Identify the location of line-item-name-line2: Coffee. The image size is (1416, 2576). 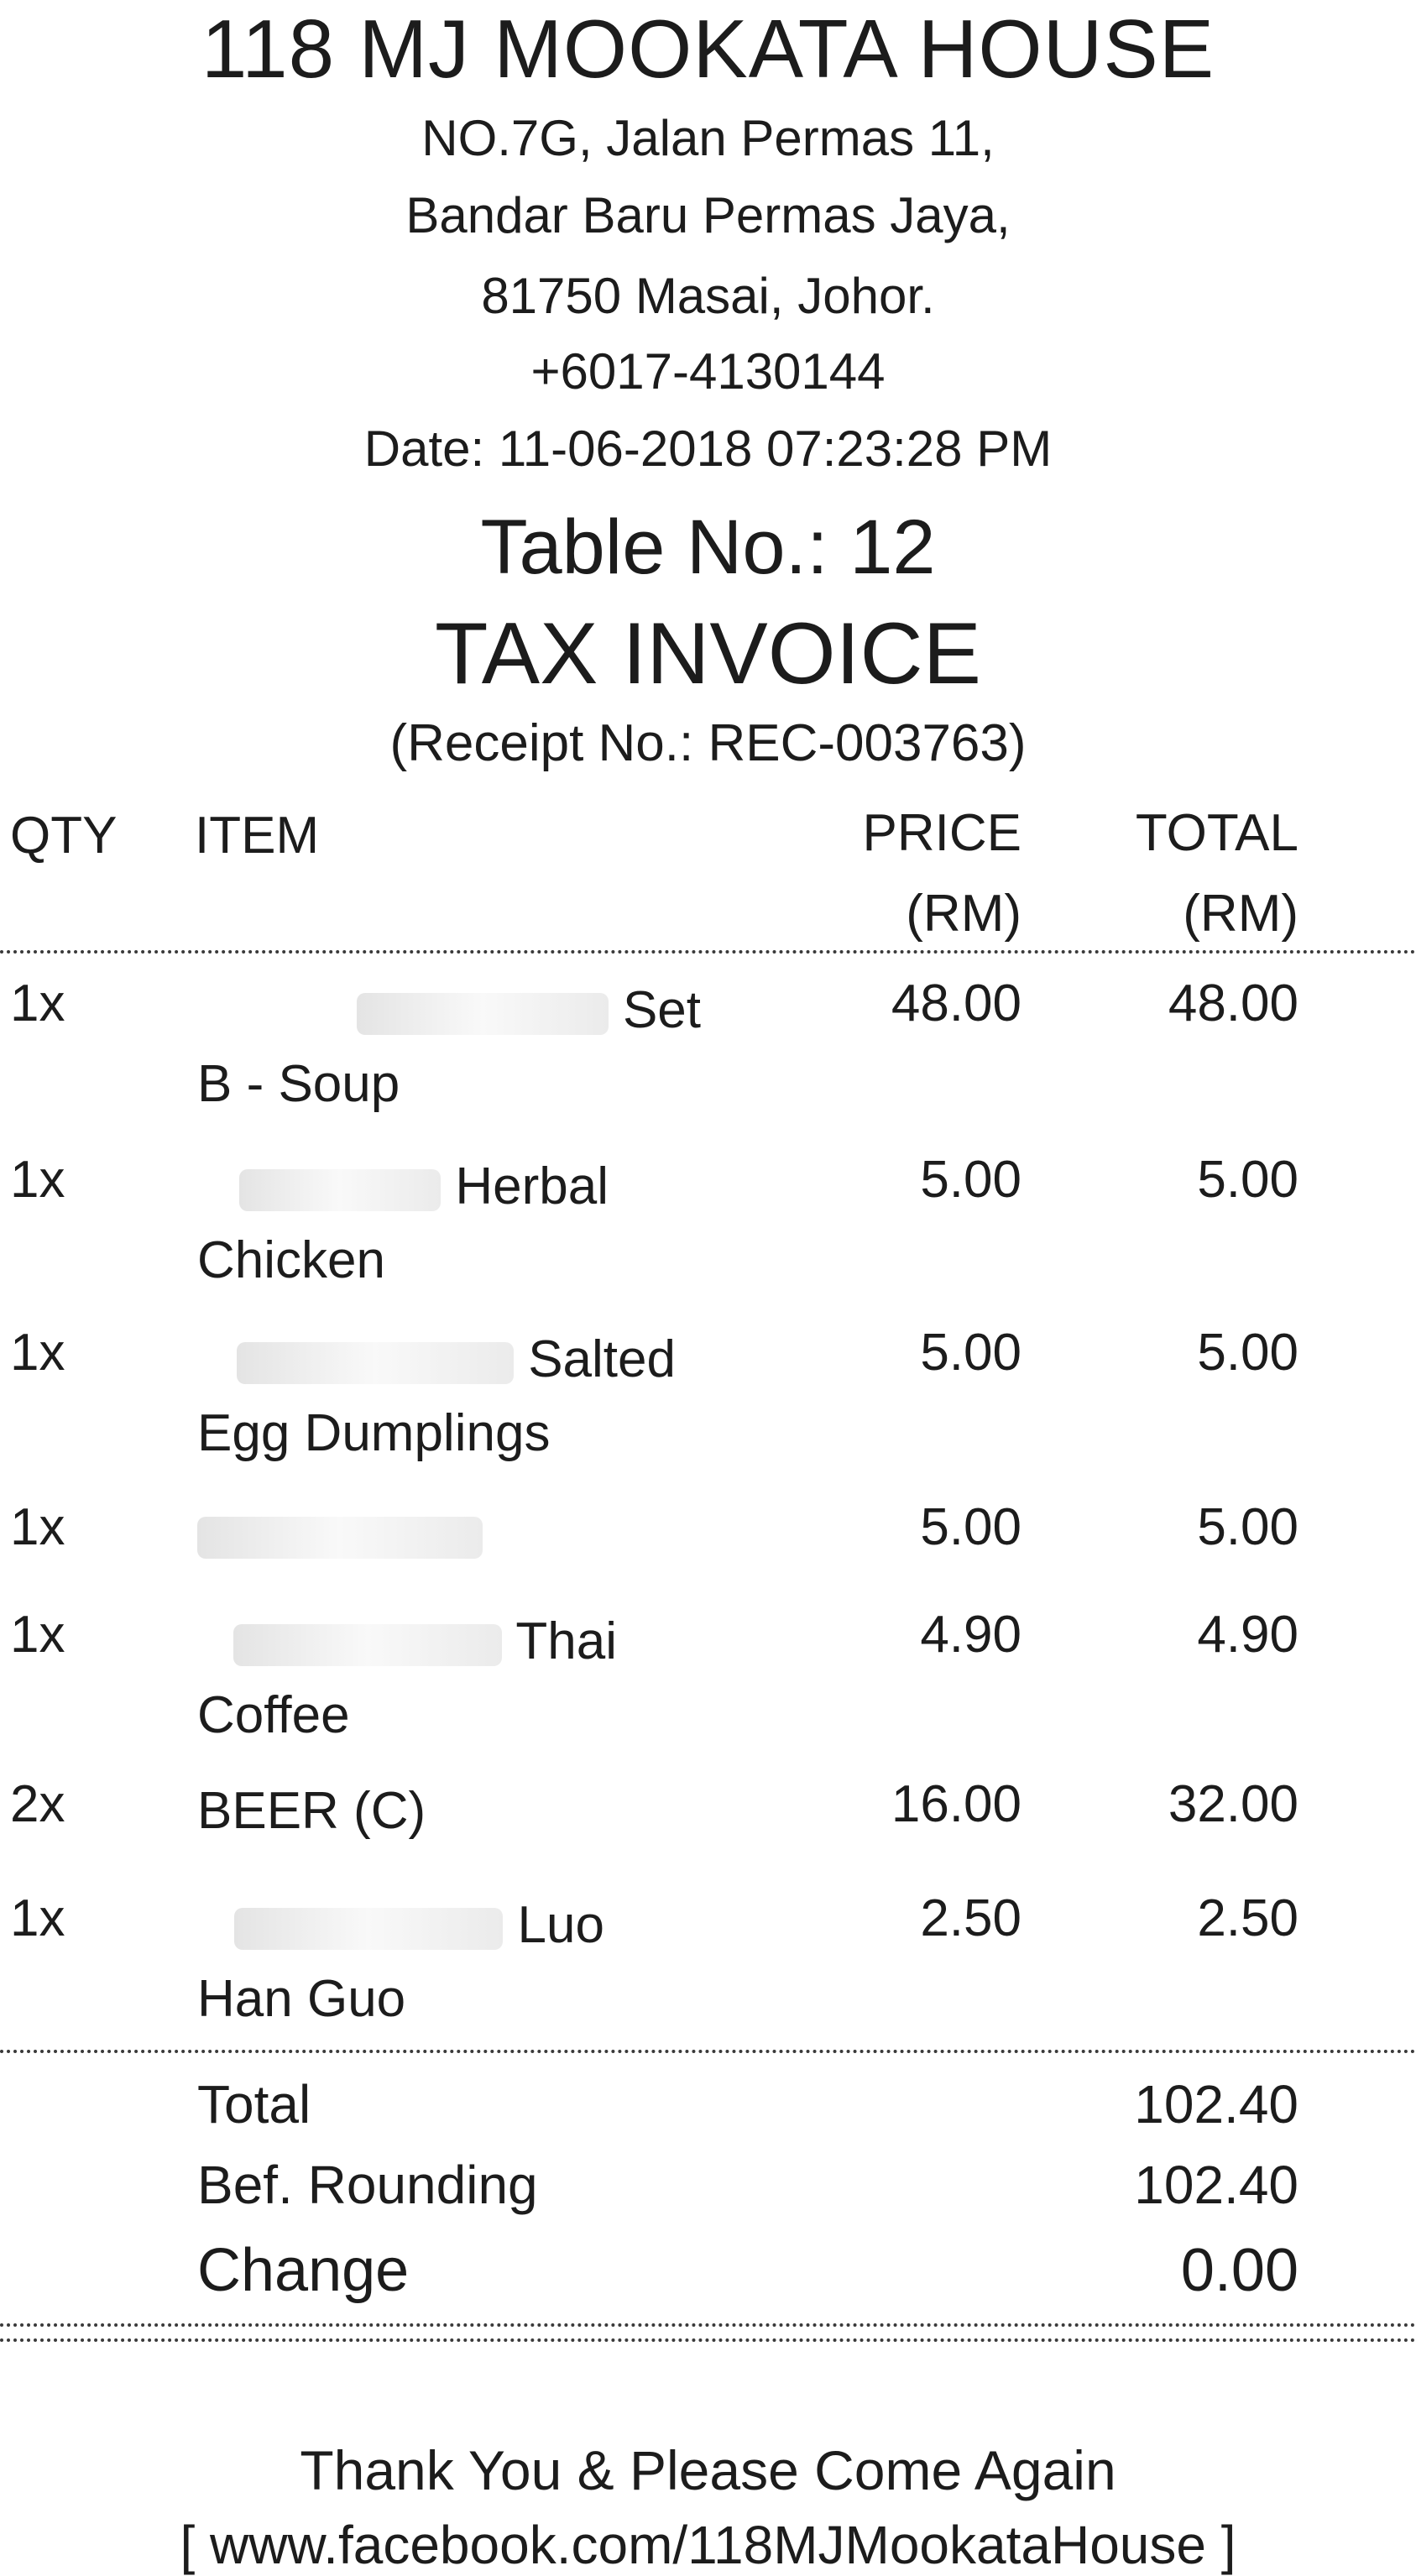
(273, 1715).